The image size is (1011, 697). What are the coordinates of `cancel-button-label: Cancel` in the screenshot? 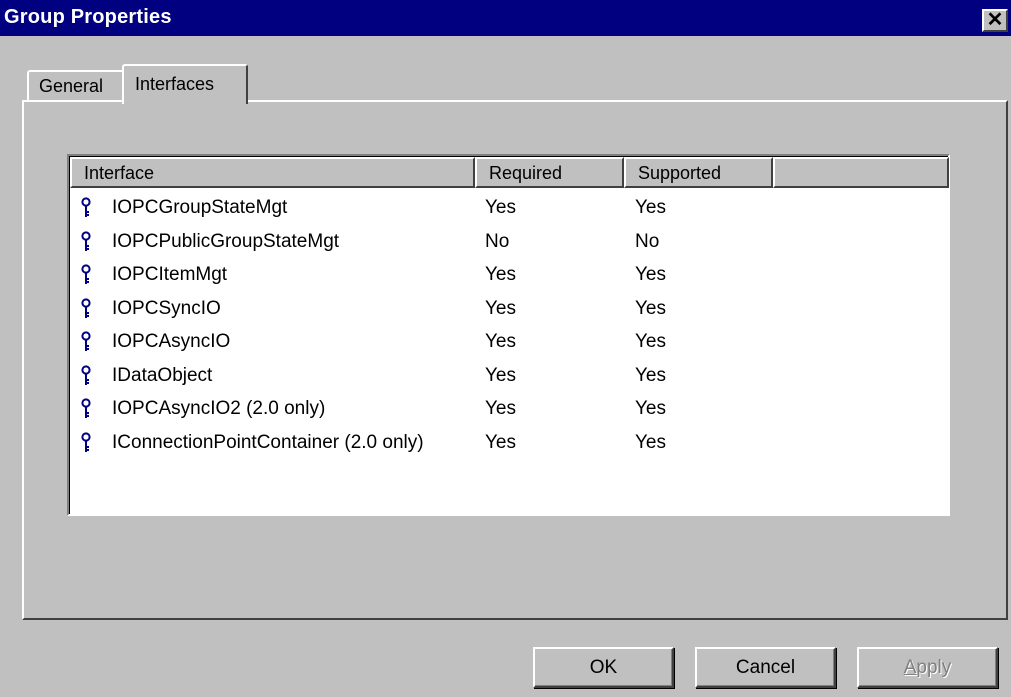 It's located at (765, 667).